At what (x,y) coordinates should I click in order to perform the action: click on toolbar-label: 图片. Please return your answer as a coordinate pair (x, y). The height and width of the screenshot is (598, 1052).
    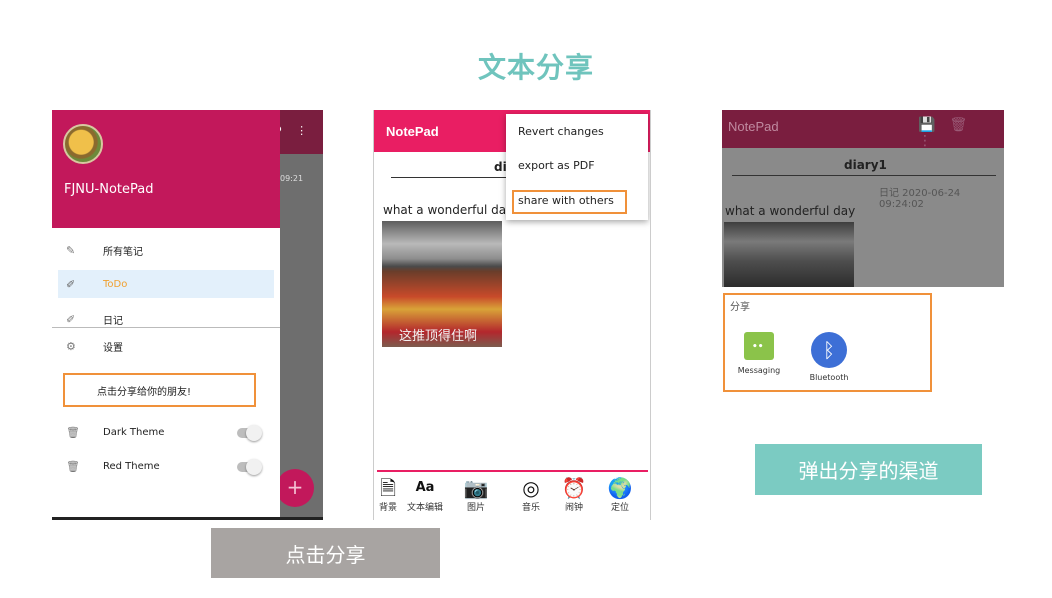
    Looking at the image, I should click on (475, 508).